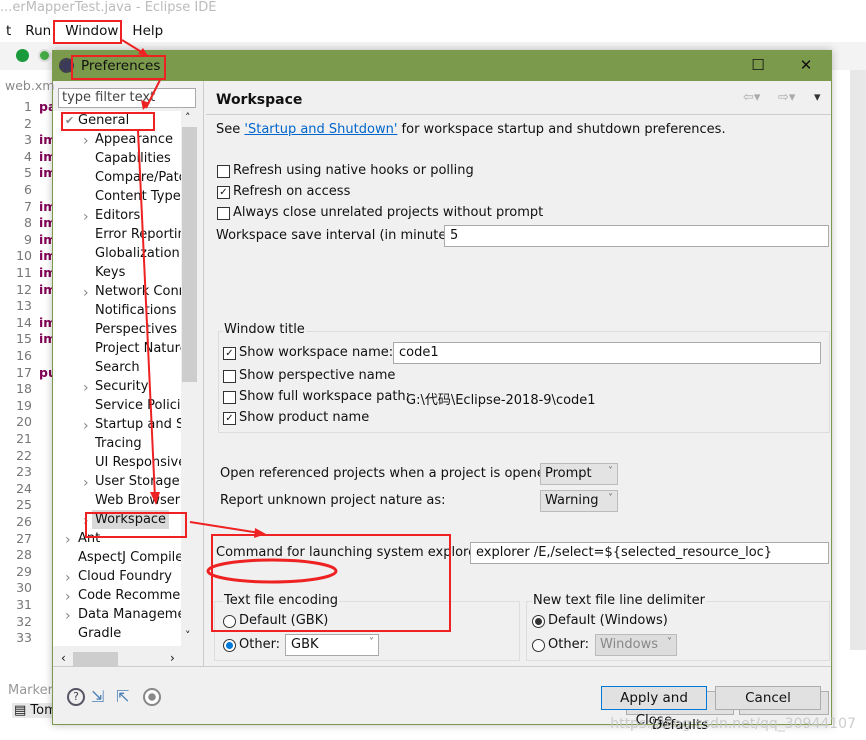 This screenshot has width=866, height=740. I want to click on tree-item-label: Workspace, so click(131, 519).